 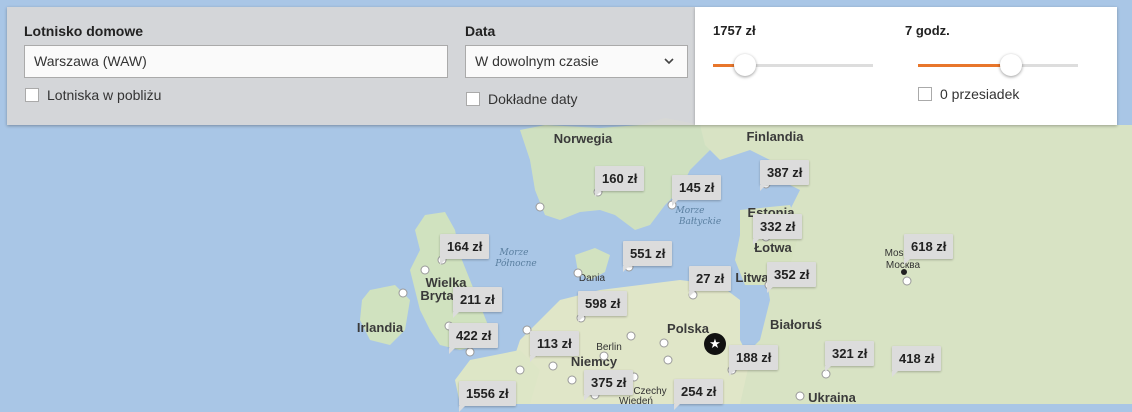 I want to click on date-select: W dowolnym czasie, so click(x=576, y=61).